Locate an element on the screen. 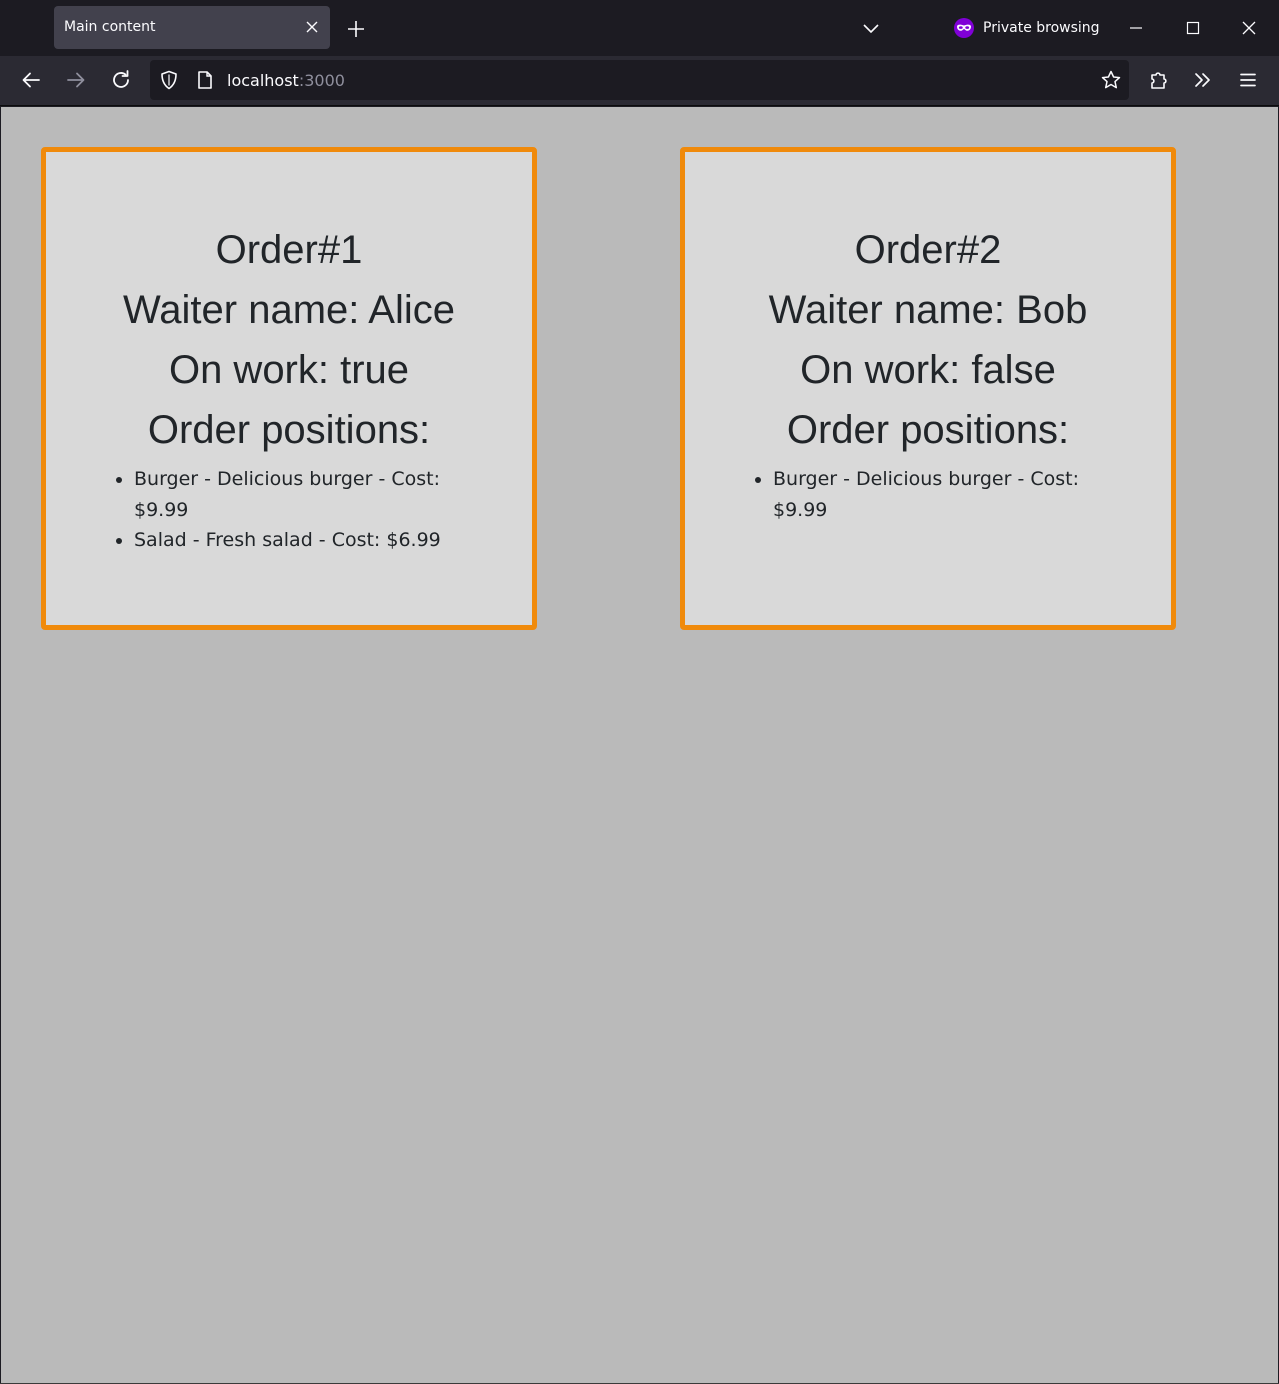  order-positions-list: Burger - Delicious burger - Cost: $9.99 is located at coordinates (928, 494).